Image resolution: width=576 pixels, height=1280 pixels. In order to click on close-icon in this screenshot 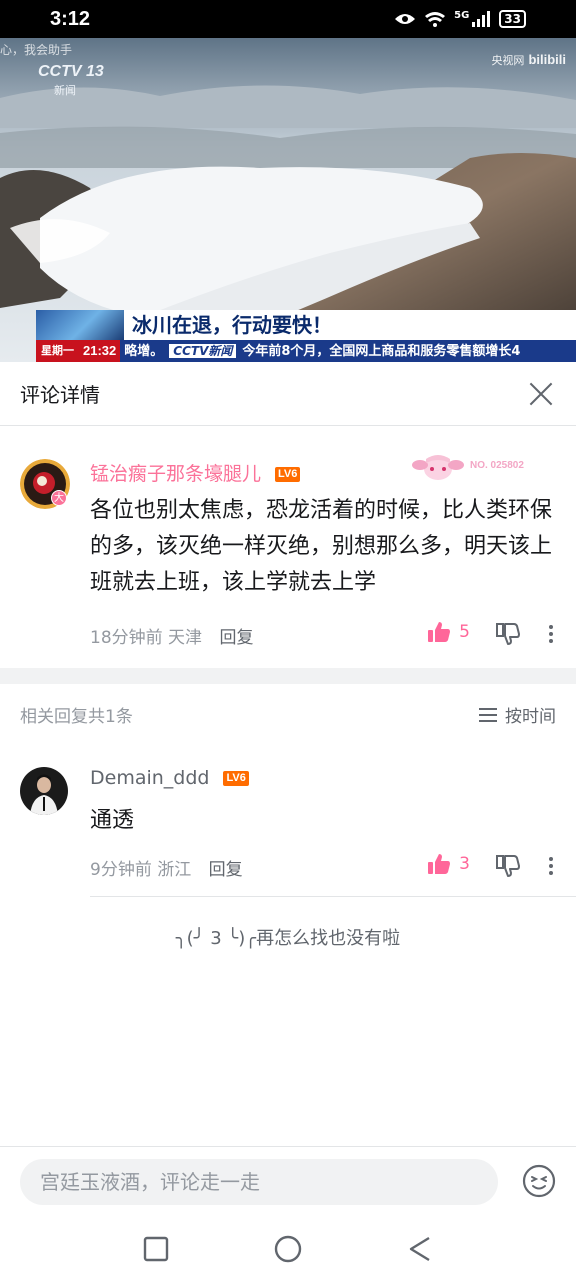, I will do `click(541, 394)`.